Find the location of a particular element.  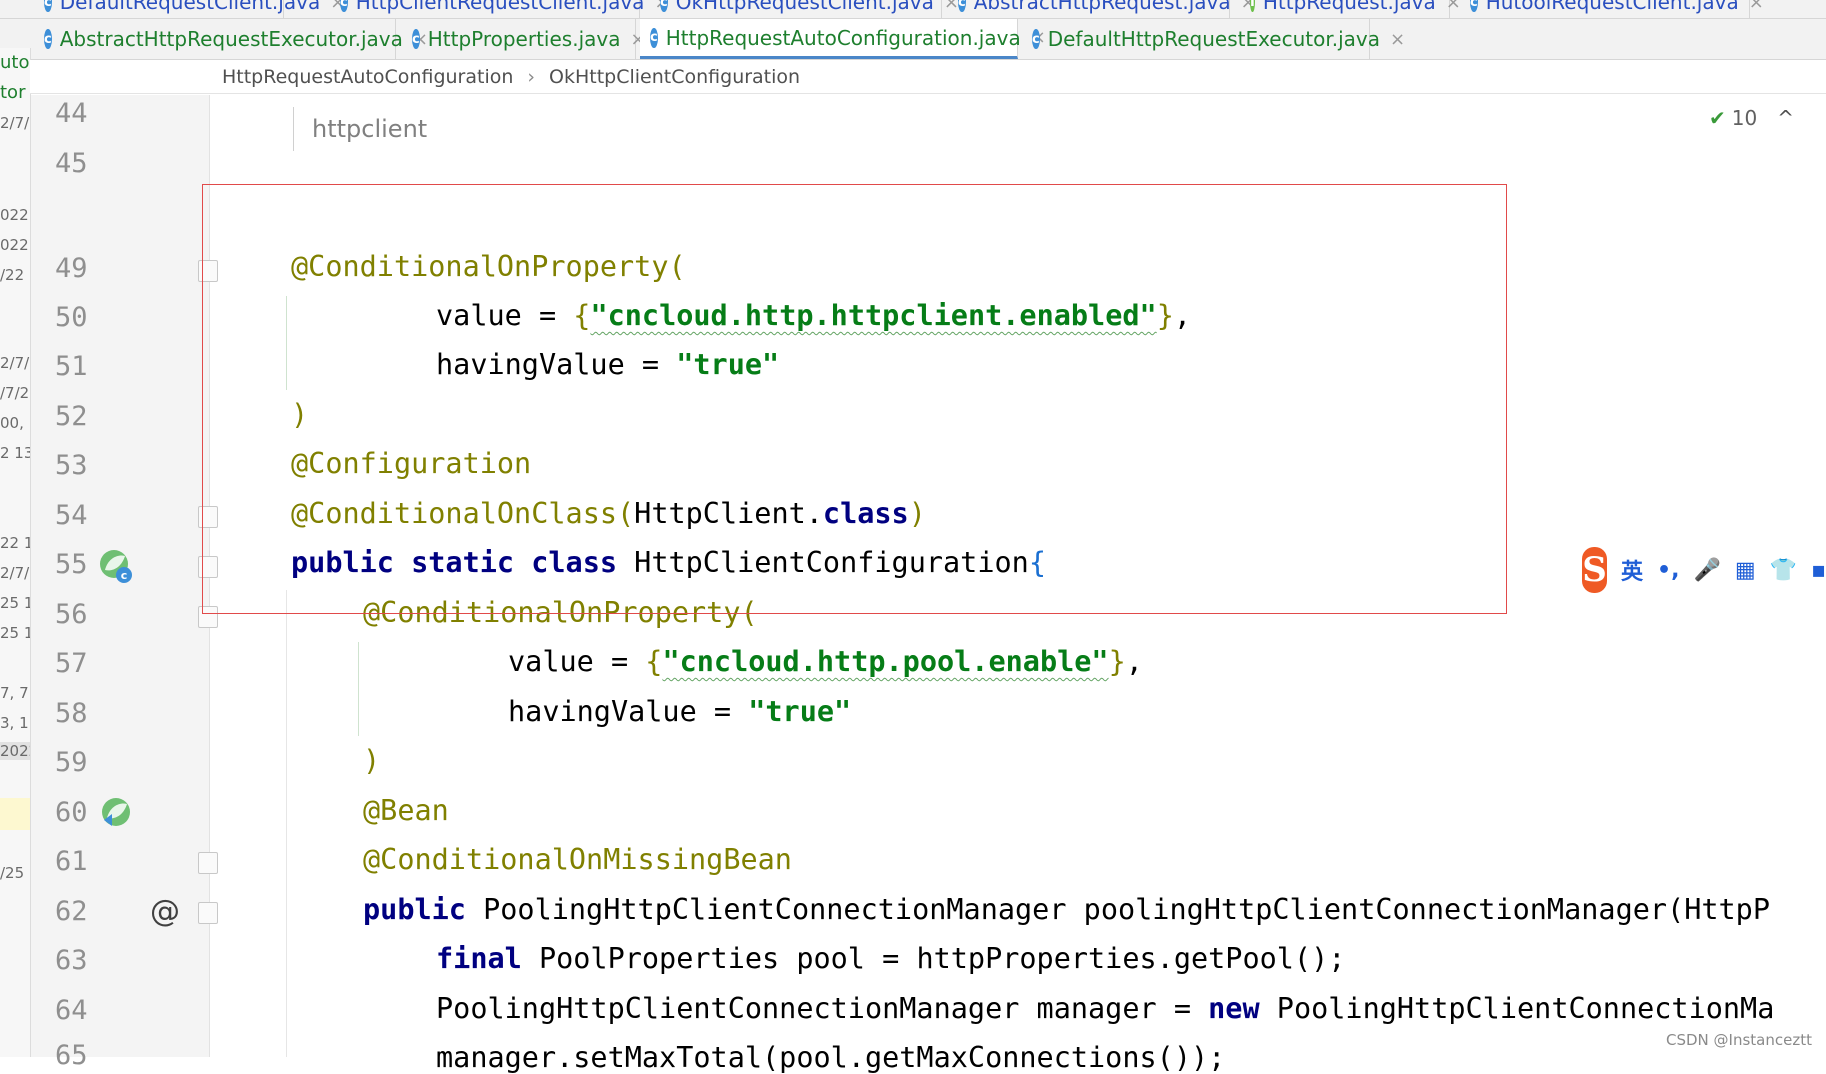

tab-hutool-request-client: c HutoolRequestClient.java × is located at coordinates (1612, 9).